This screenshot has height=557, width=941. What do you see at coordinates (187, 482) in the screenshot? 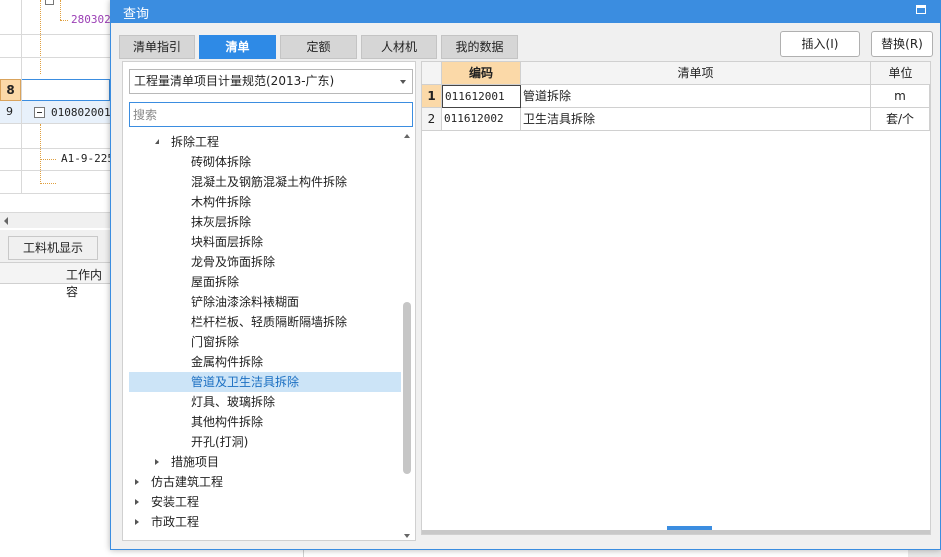
I see `tree-node-label: 仿古建筑工程` at bounding box center [187, 482].